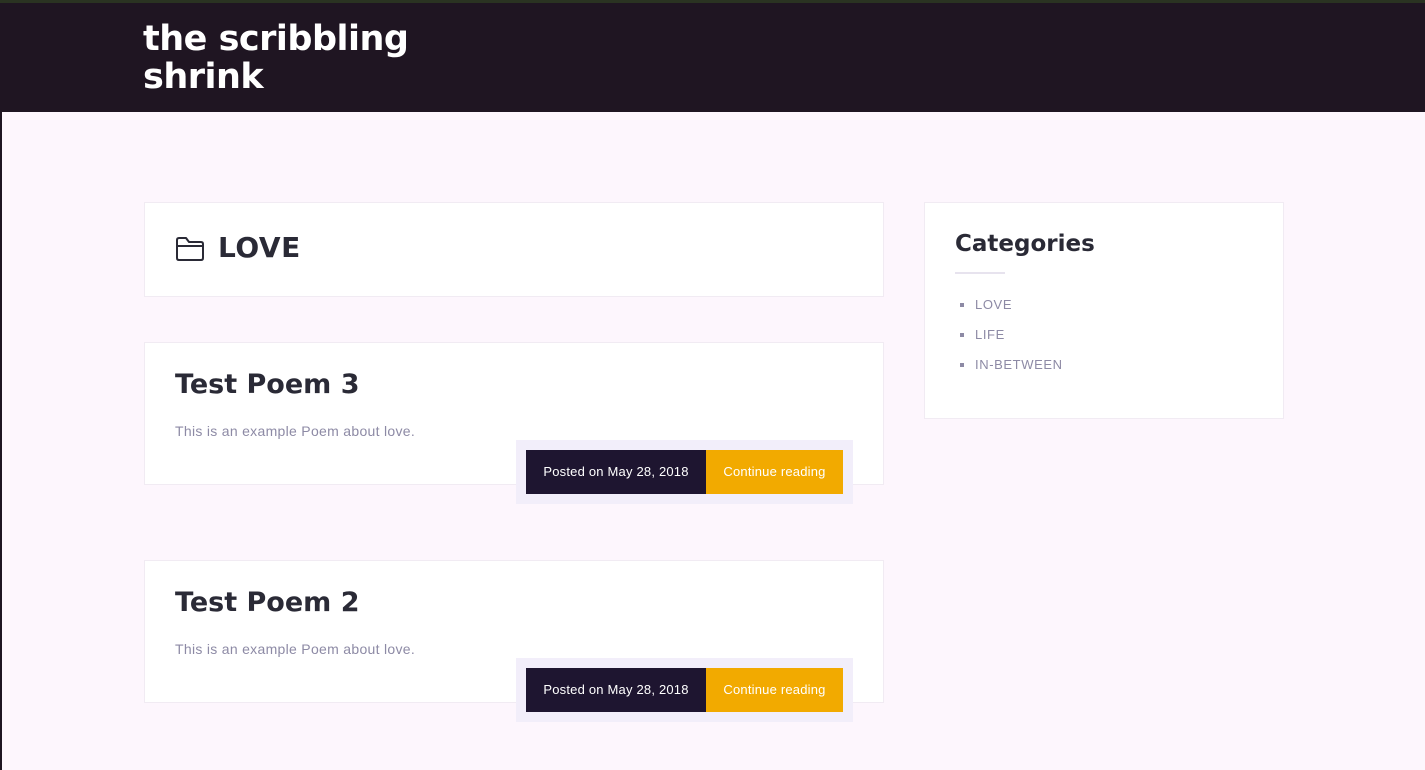 The image size is (1425, 770). Describe the element at coordinates (1104, 310) in the screenshot. I see `categories-widget: Categories LOVE LIFE IN-BETWEEN` at that location.